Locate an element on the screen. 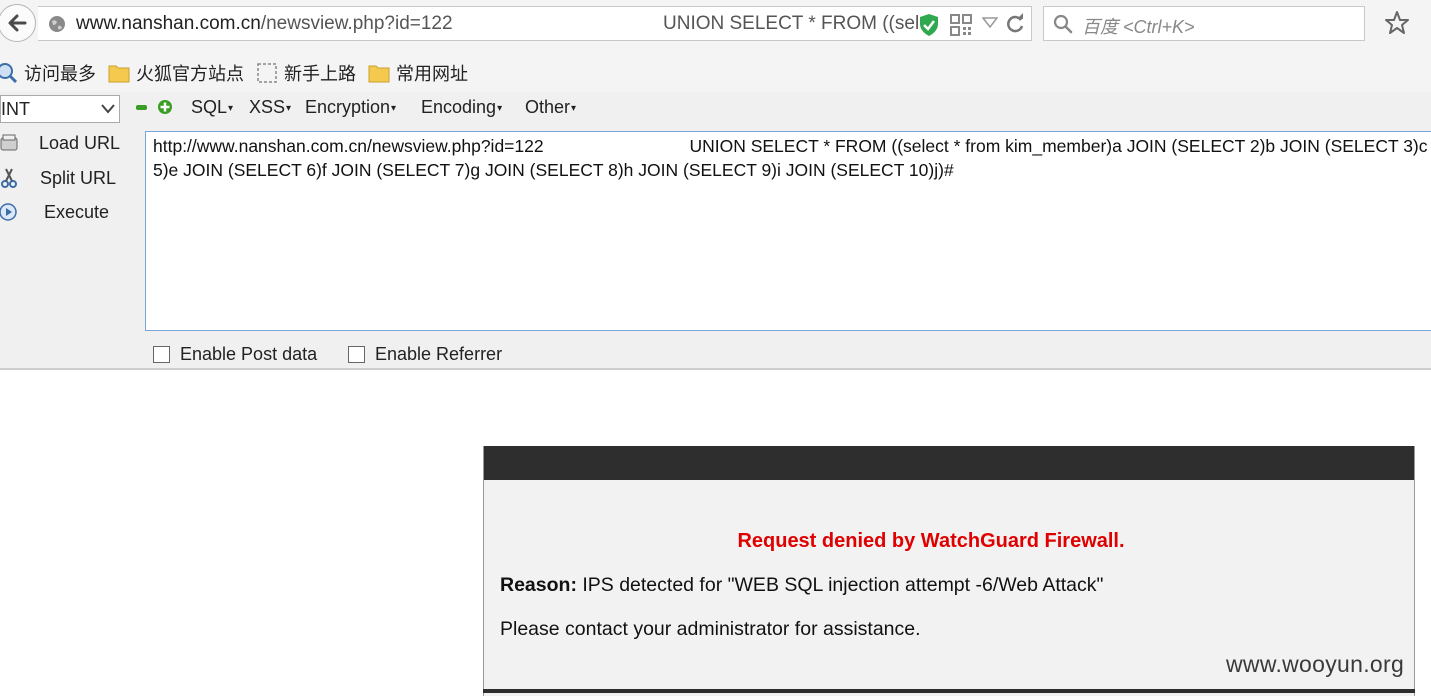  menu-encryption: Encryption▾ is located at coordinates (350, 107).